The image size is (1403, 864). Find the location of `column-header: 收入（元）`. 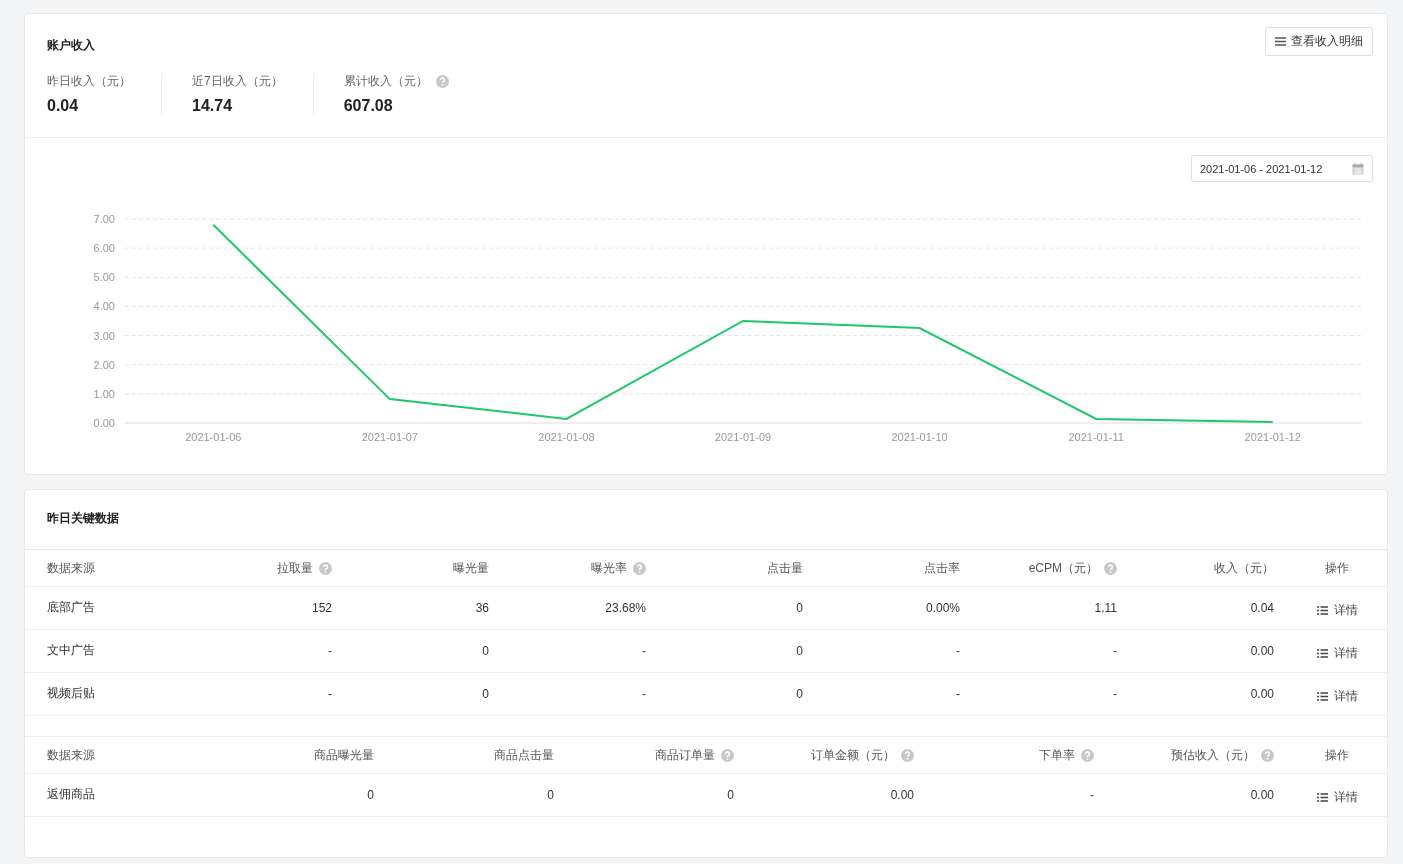

column-header: 收入（元） is located at coordinates (1244, 568).